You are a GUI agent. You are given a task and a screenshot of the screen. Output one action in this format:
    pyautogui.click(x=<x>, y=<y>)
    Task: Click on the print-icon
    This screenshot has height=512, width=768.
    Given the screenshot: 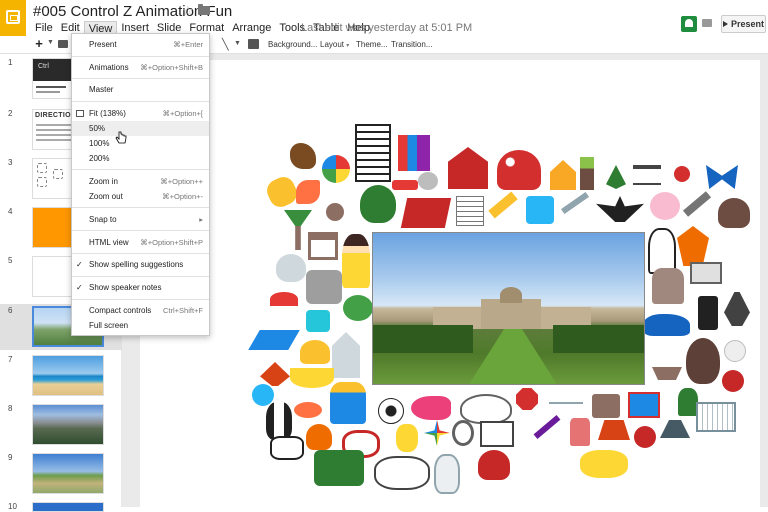 What is the action you would take?
    pyautogui.click(x=63, y=44)
    